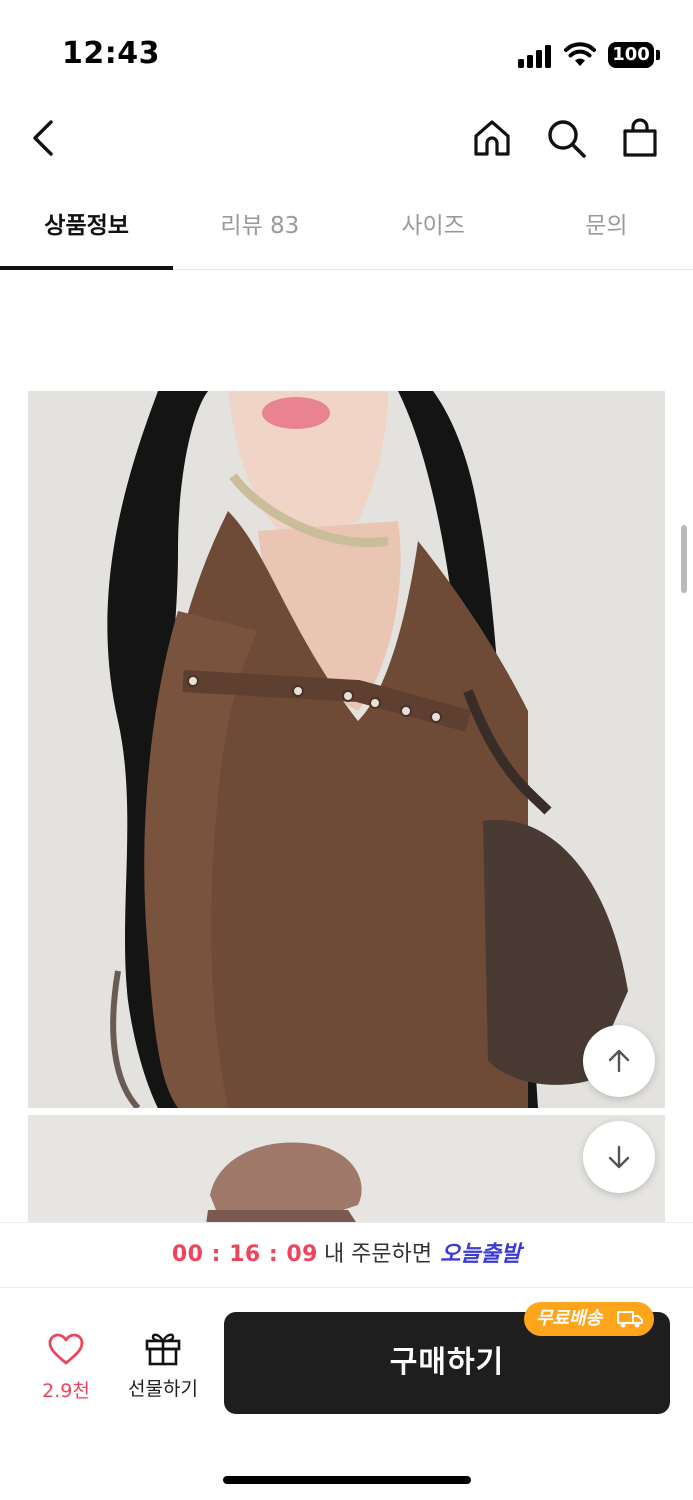 This screenshot has height=1500, width=693. Describe the element at coordinates (346, 140) in the screenshot. I see `top-navigation` at that location.